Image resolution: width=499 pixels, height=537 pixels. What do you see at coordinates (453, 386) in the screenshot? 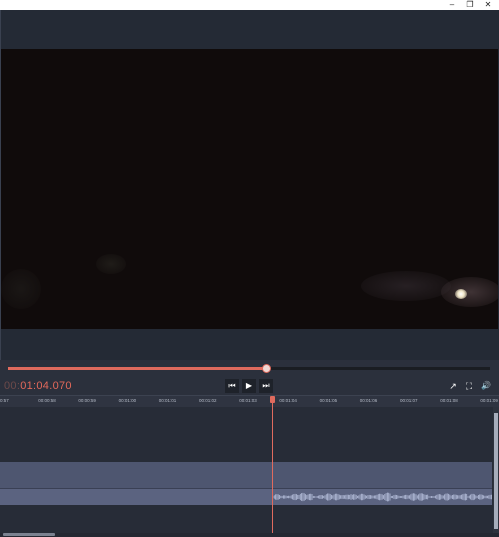
I see `export-icon: ↗` at bounding box center [453, 386].